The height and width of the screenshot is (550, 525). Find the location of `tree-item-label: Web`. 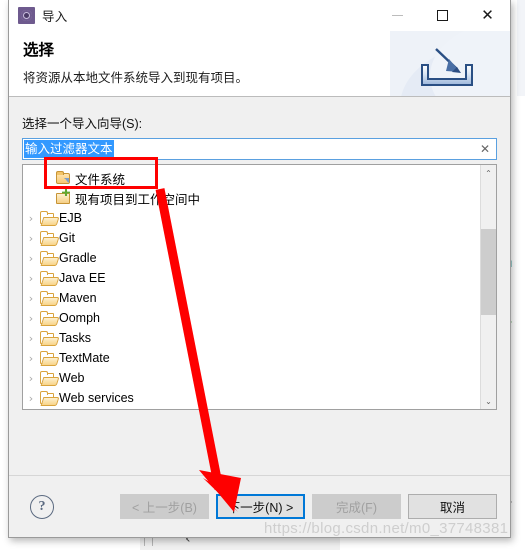

tree-item-label: Web is located at coordinates (72, 378).